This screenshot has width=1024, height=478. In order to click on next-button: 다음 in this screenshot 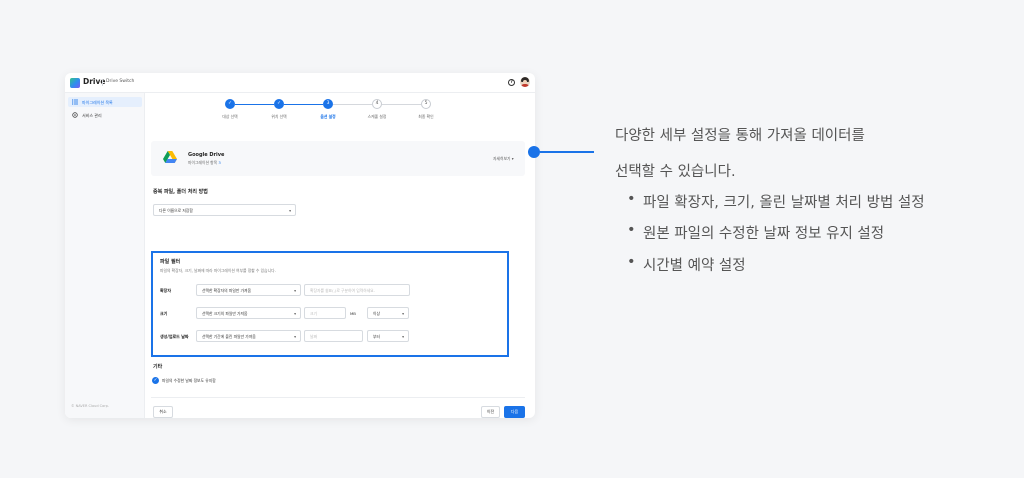, I will do `click(514, 412)`.